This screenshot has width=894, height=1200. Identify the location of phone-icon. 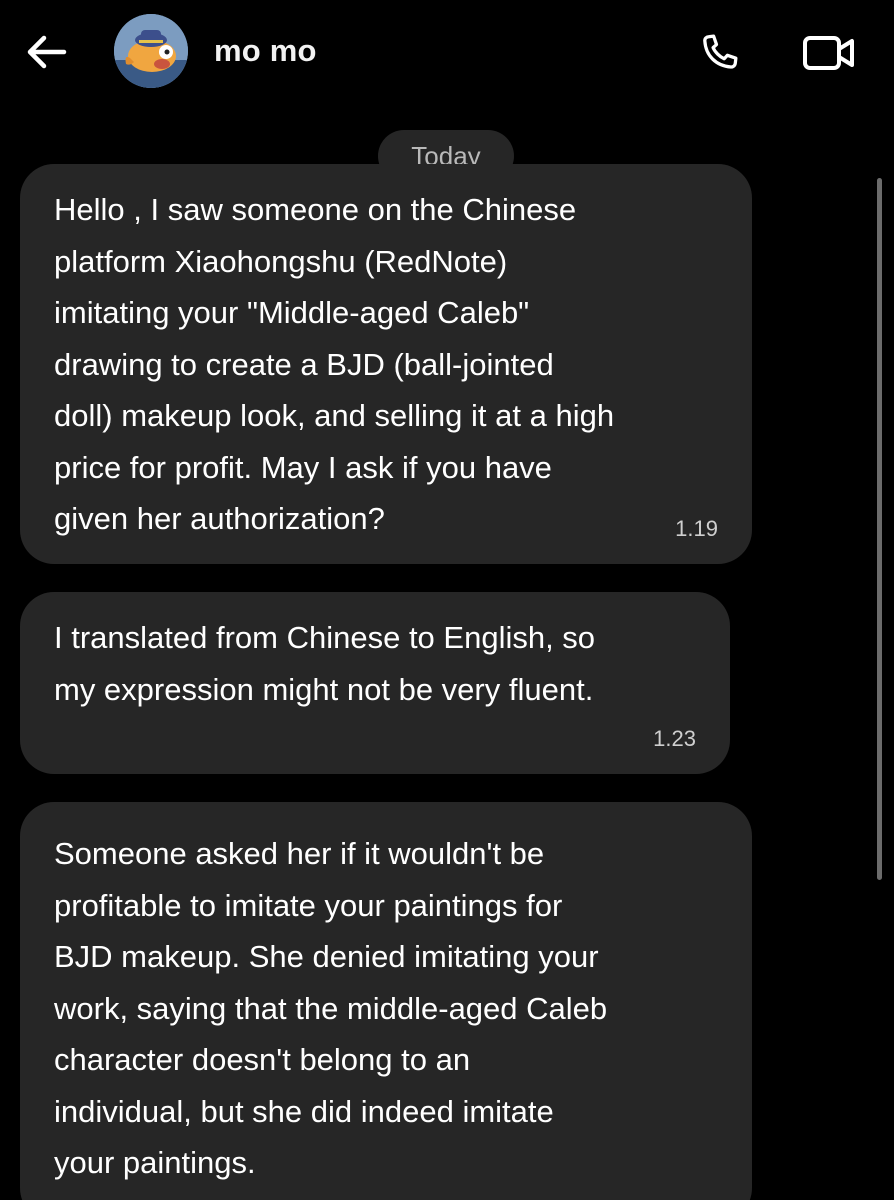
(720, 51).